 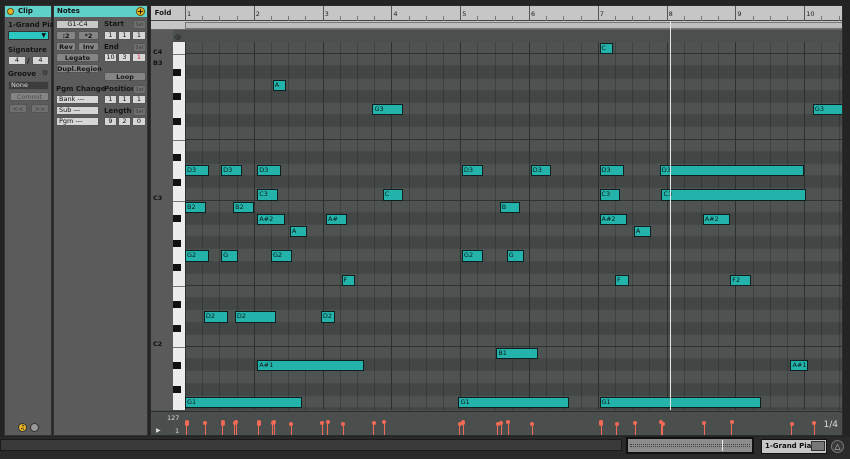 What do you see at coordinates (740, 280) in the screenshot?
I see `midi-note-f2: F2` at bounding box center [740, 280].